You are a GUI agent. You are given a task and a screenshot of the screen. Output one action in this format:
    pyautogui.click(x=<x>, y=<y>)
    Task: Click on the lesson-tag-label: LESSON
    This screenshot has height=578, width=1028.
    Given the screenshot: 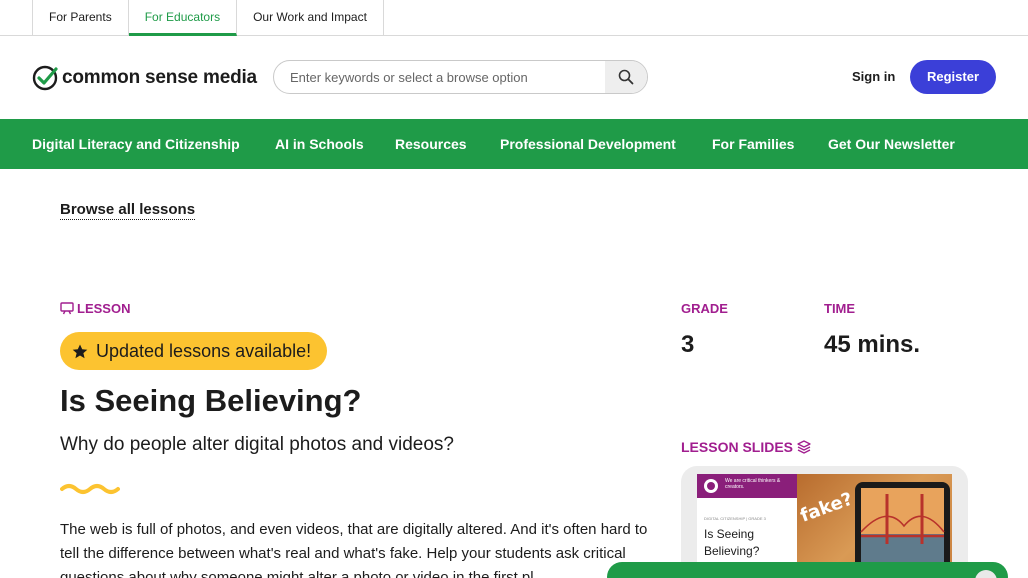 What is the action you would take?
    pyautogui.click(x=104, y=308)
    